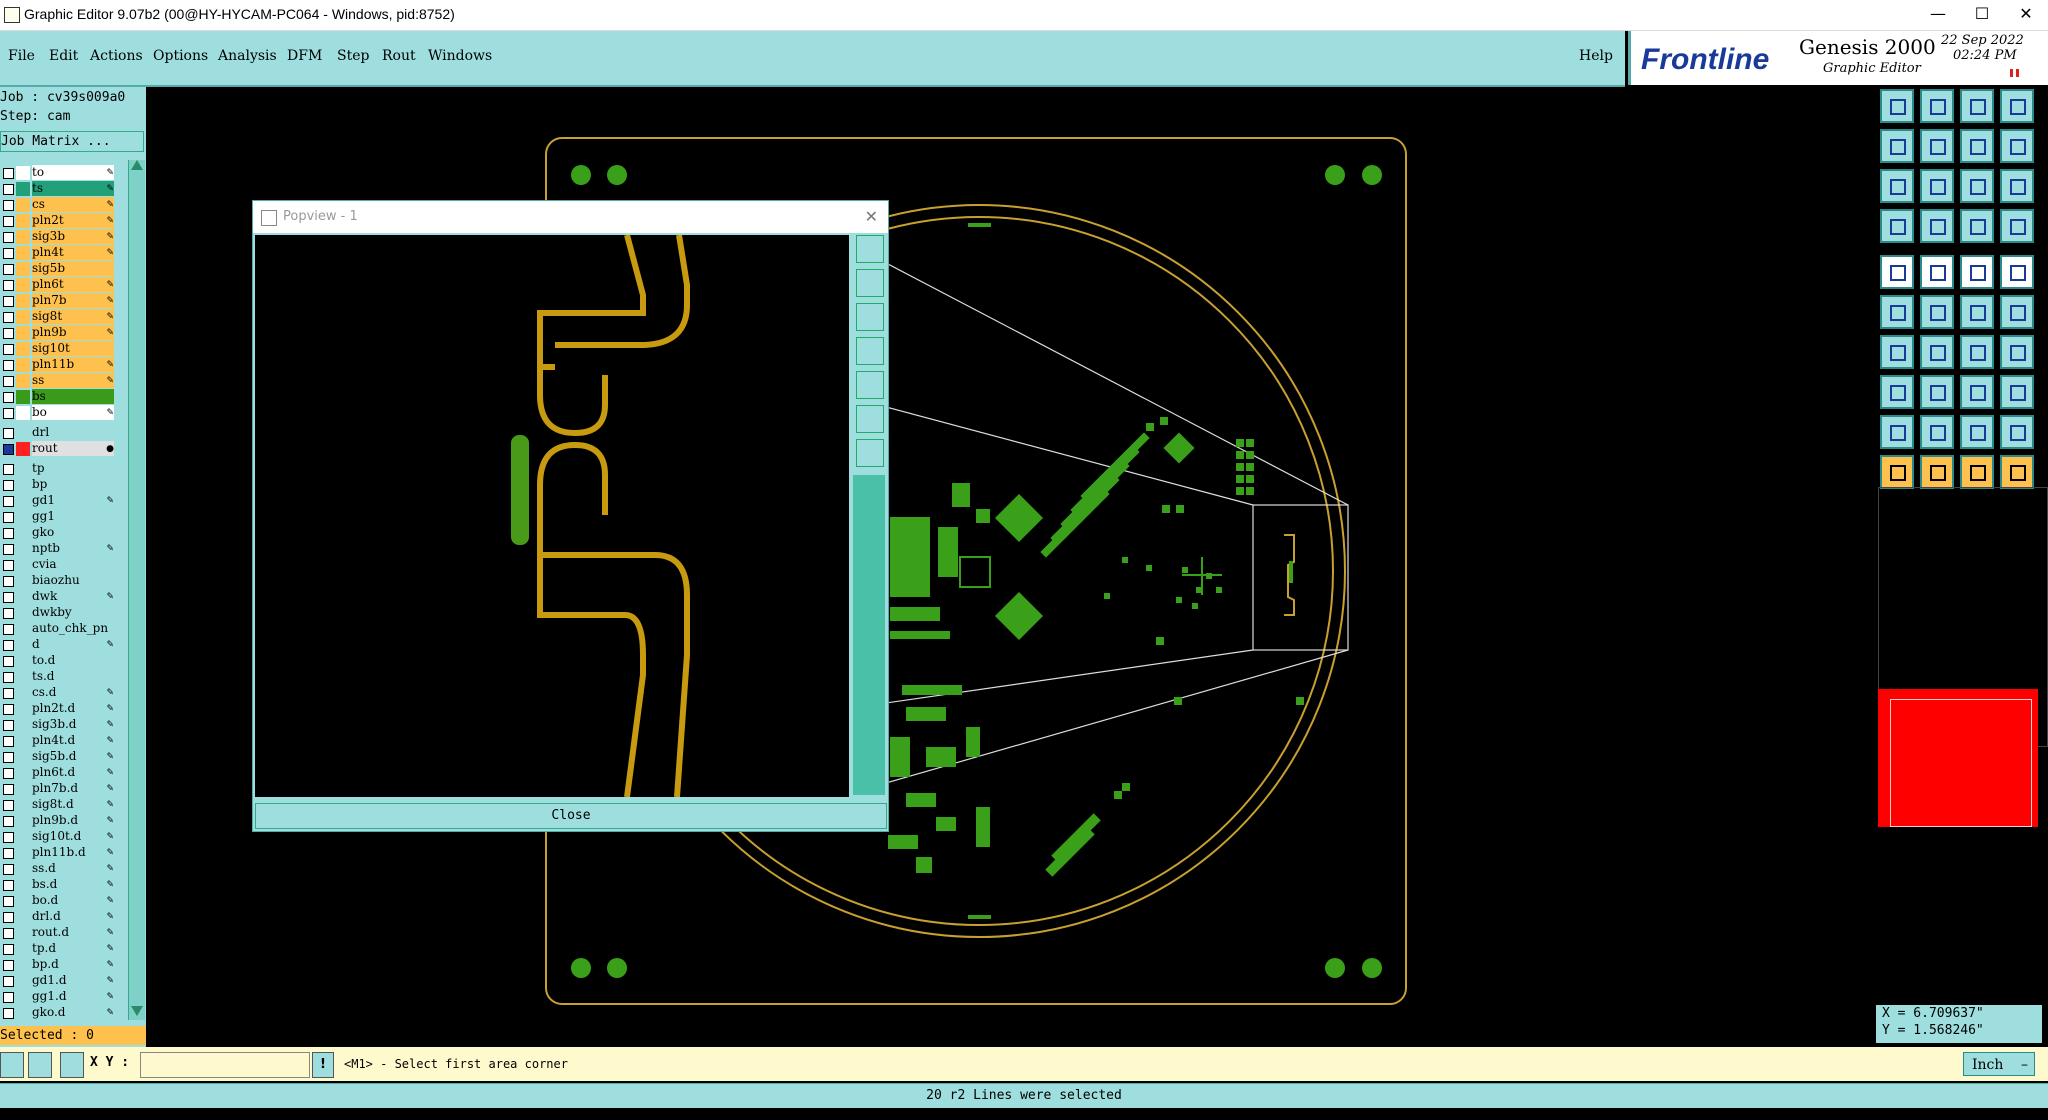 The image size is (2048, 1120). What do you see at coordinates (870, 385) in the screenshot?
I see `popview-tool-5-icon` at bounding box center [870, 385].